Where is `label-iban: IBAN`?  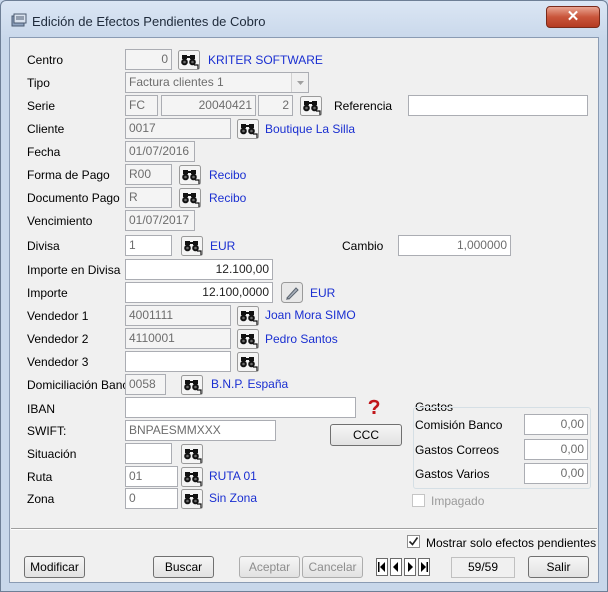
label-iban: IBAN is located at coordinates (41, 409).